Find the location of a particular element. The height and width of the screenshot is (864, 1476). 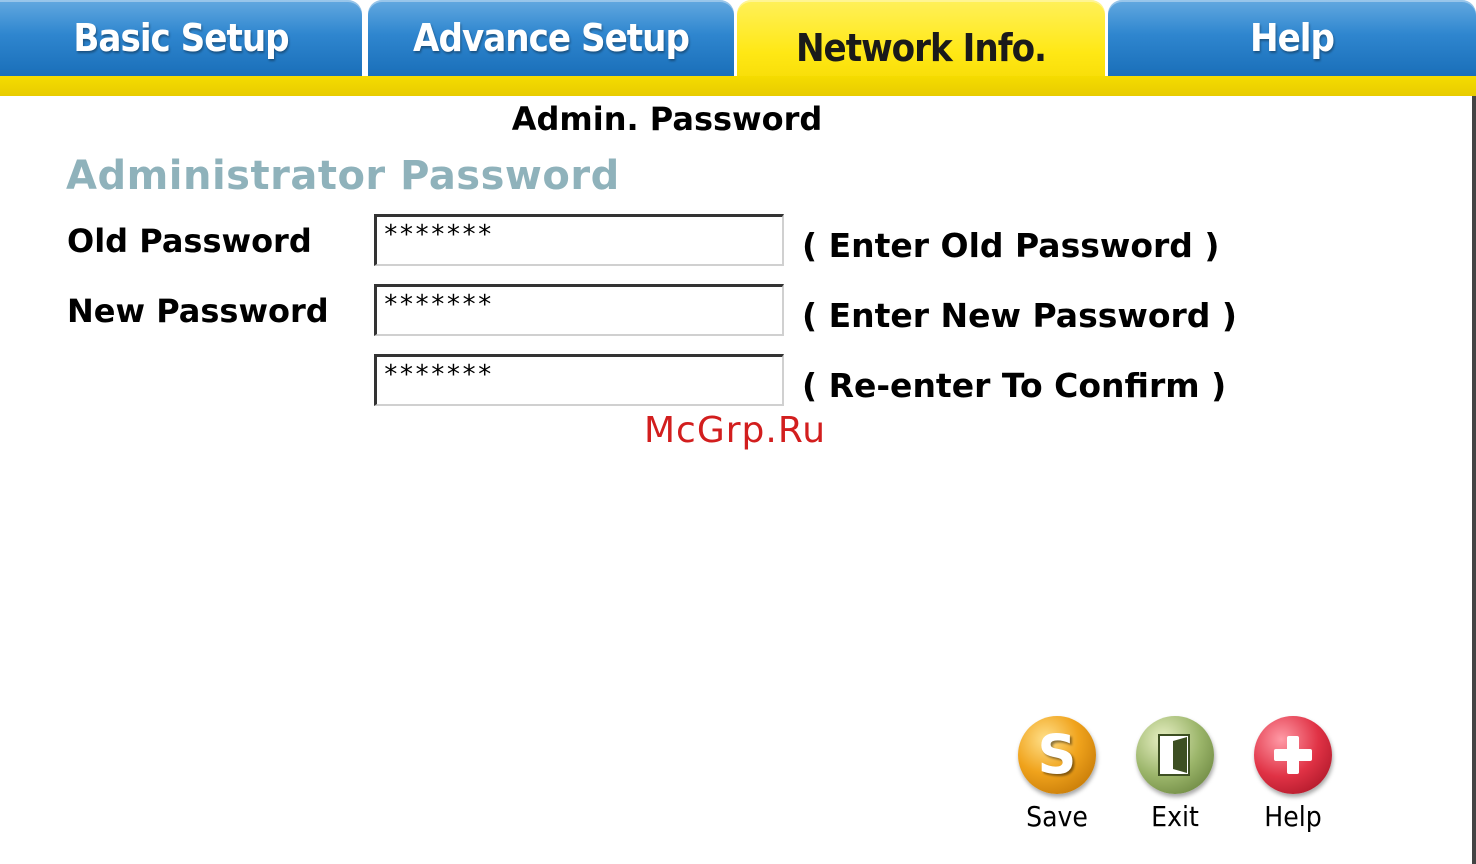

help-button-label: Help is located at coordinates (1293, 816).